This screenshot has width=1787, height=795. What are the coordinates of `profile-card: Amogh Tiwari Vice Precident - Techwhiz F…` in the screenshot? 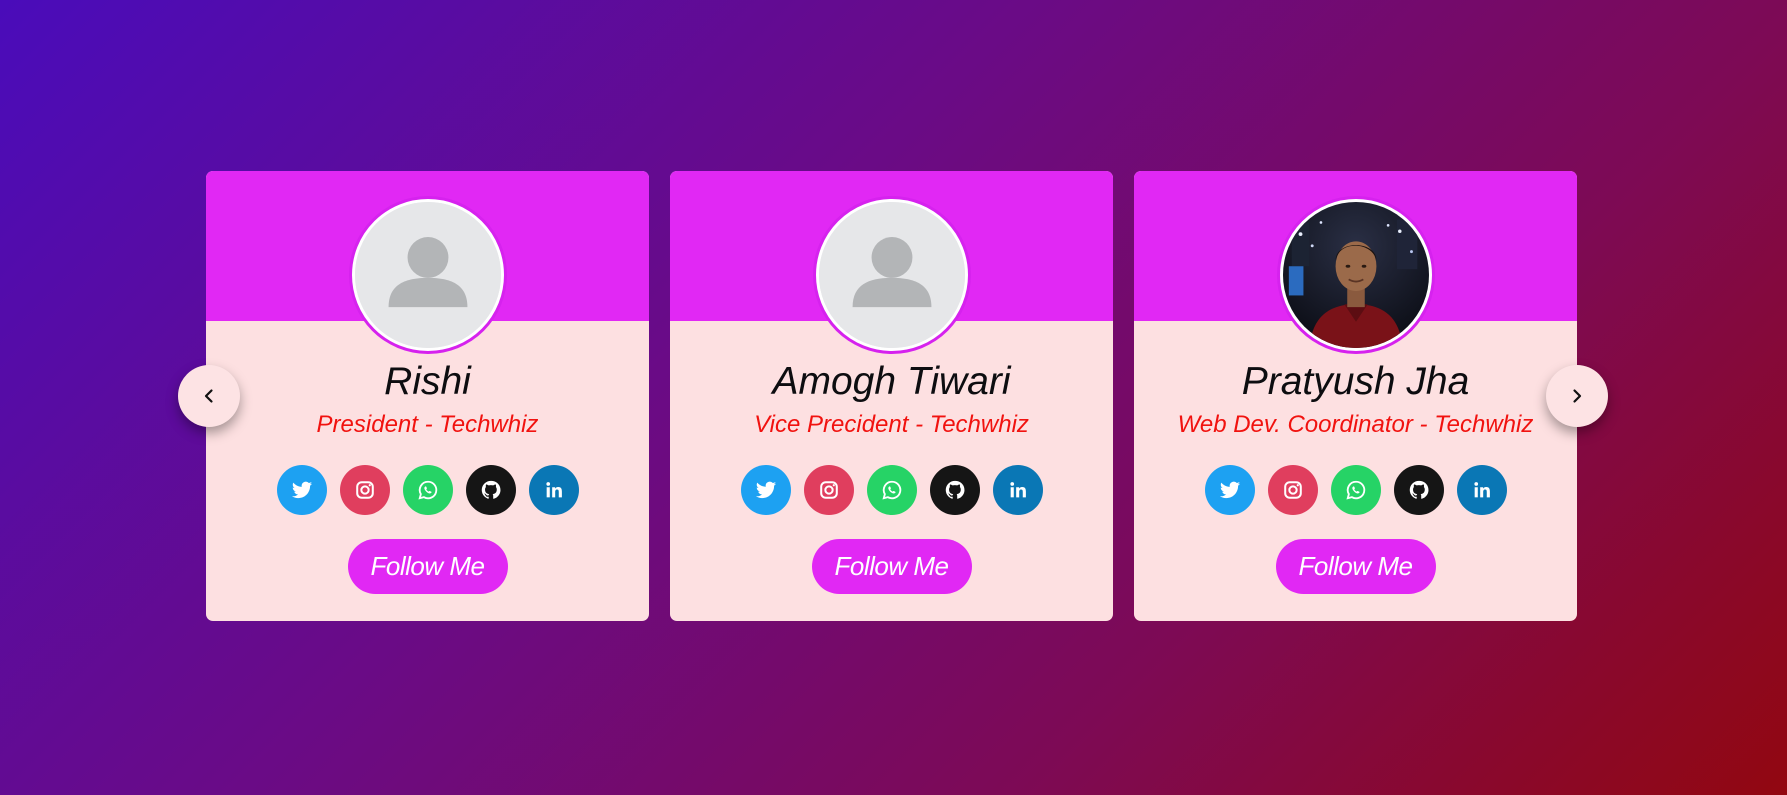 It's located at (891, 396).